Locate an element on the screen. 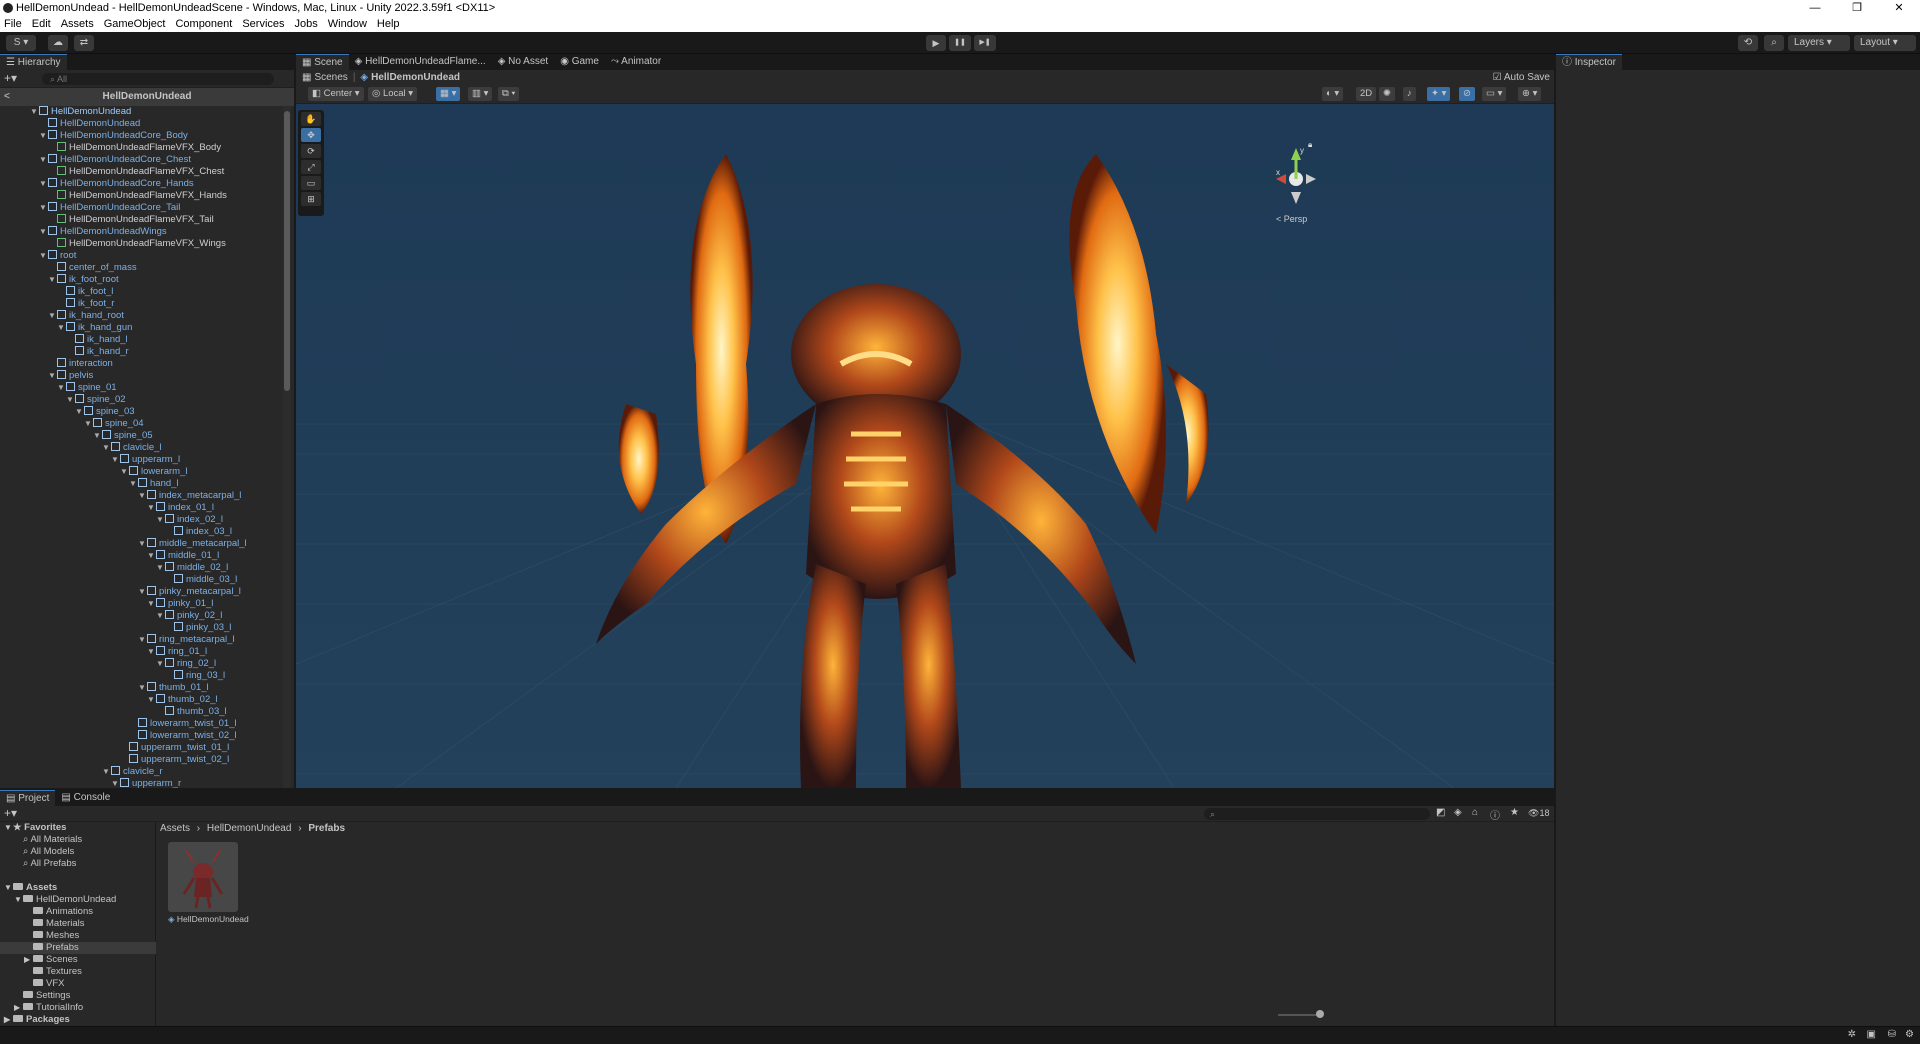  project-tree-row: ▼ HellDemonUndead is located at coordinates (58, 900).